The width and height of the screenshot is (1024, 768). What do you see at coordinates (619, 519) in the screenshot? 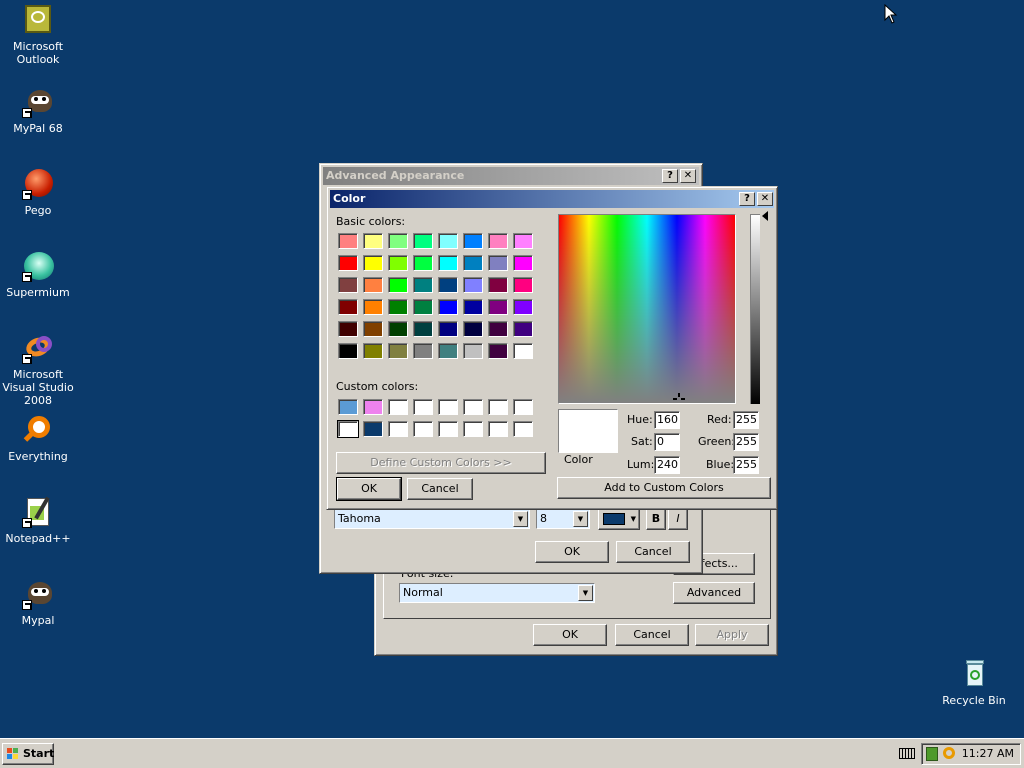
I see `font-color-button: ▼` at bounding box center [619, 519].